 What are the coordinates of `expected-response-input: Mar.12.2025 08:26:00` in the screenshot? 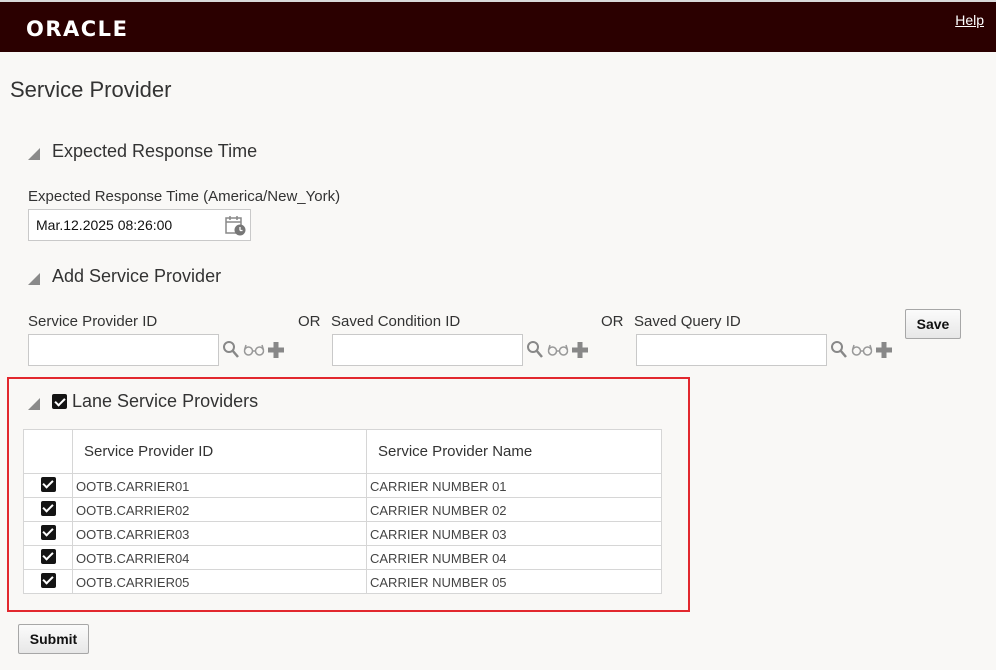 It's located at (139, 225).